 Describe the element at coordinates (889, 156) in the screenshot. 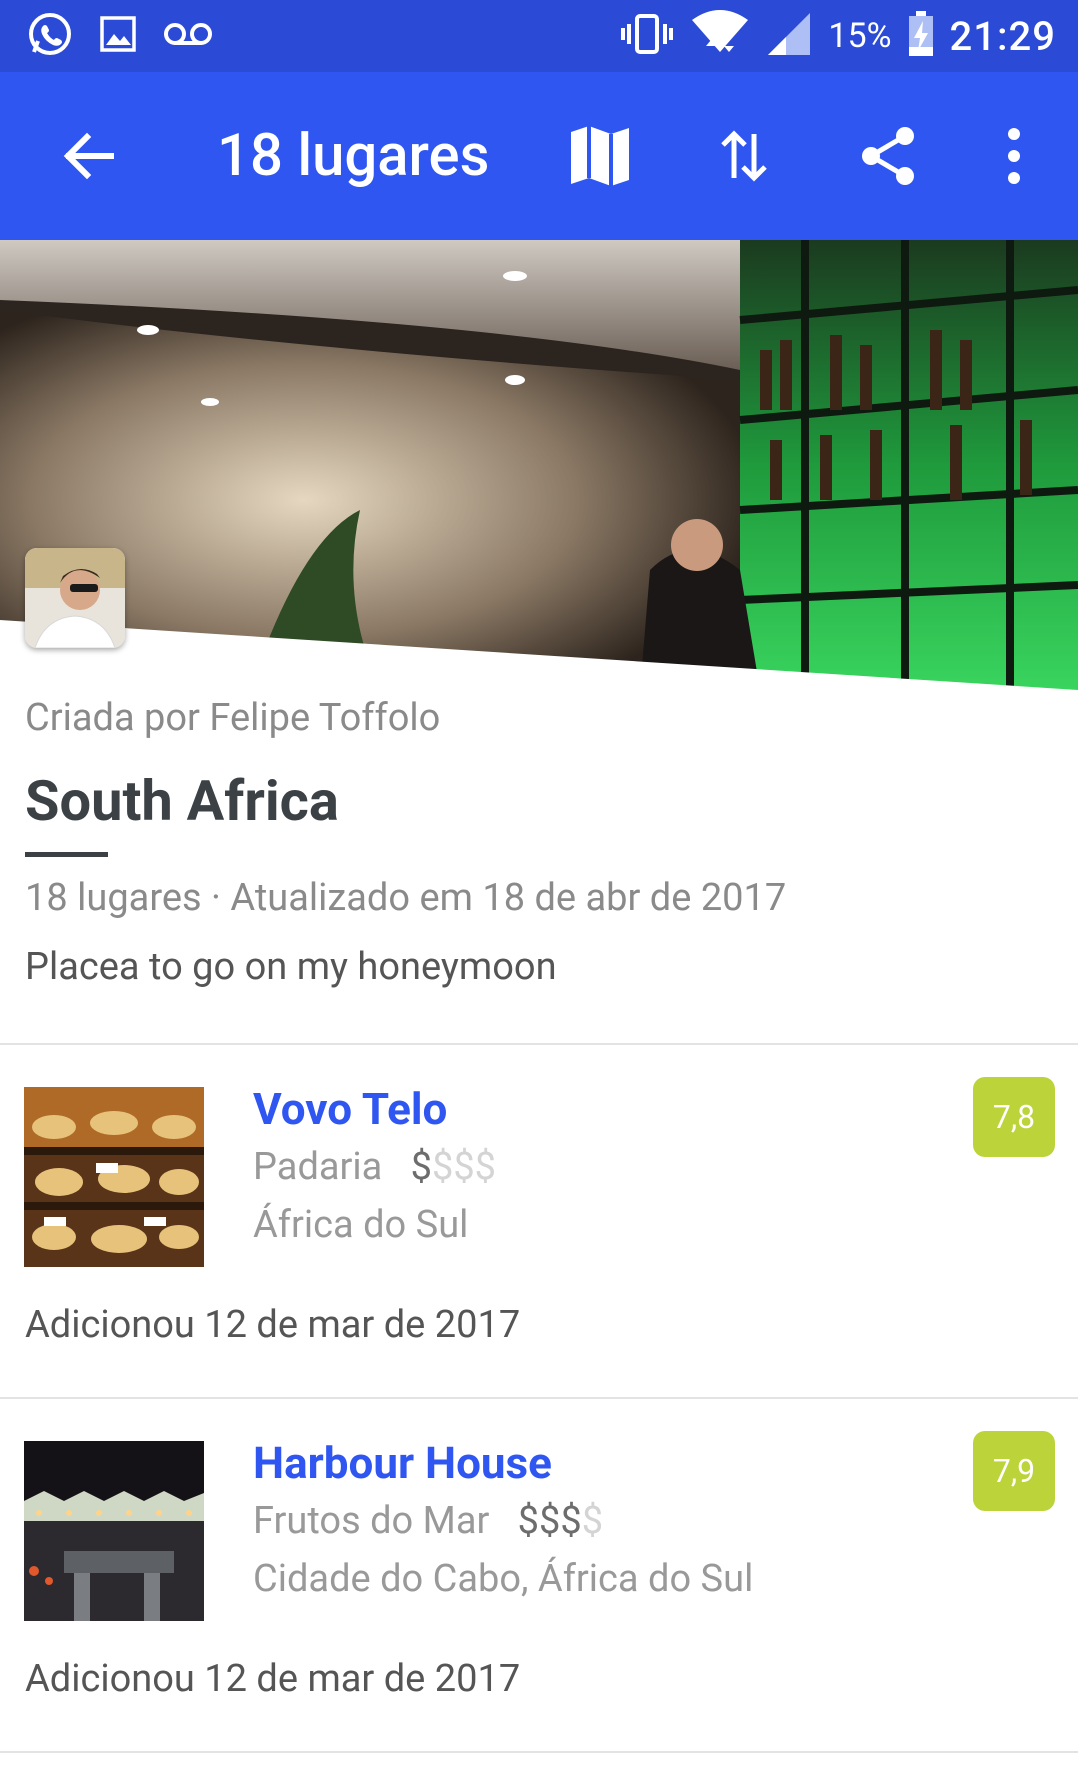

I see `share-icon` at that location.